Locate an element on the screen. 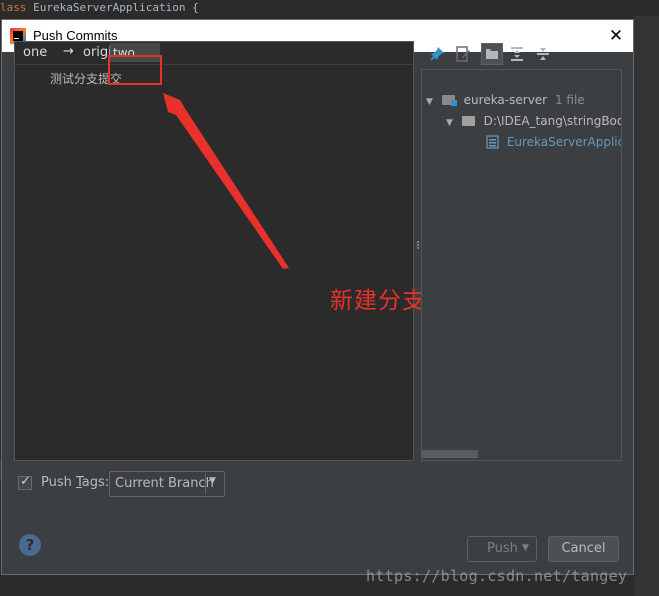 This screenshot has width=659, height=596. module-file-count: 1 file is located at coordinates (569, 100).